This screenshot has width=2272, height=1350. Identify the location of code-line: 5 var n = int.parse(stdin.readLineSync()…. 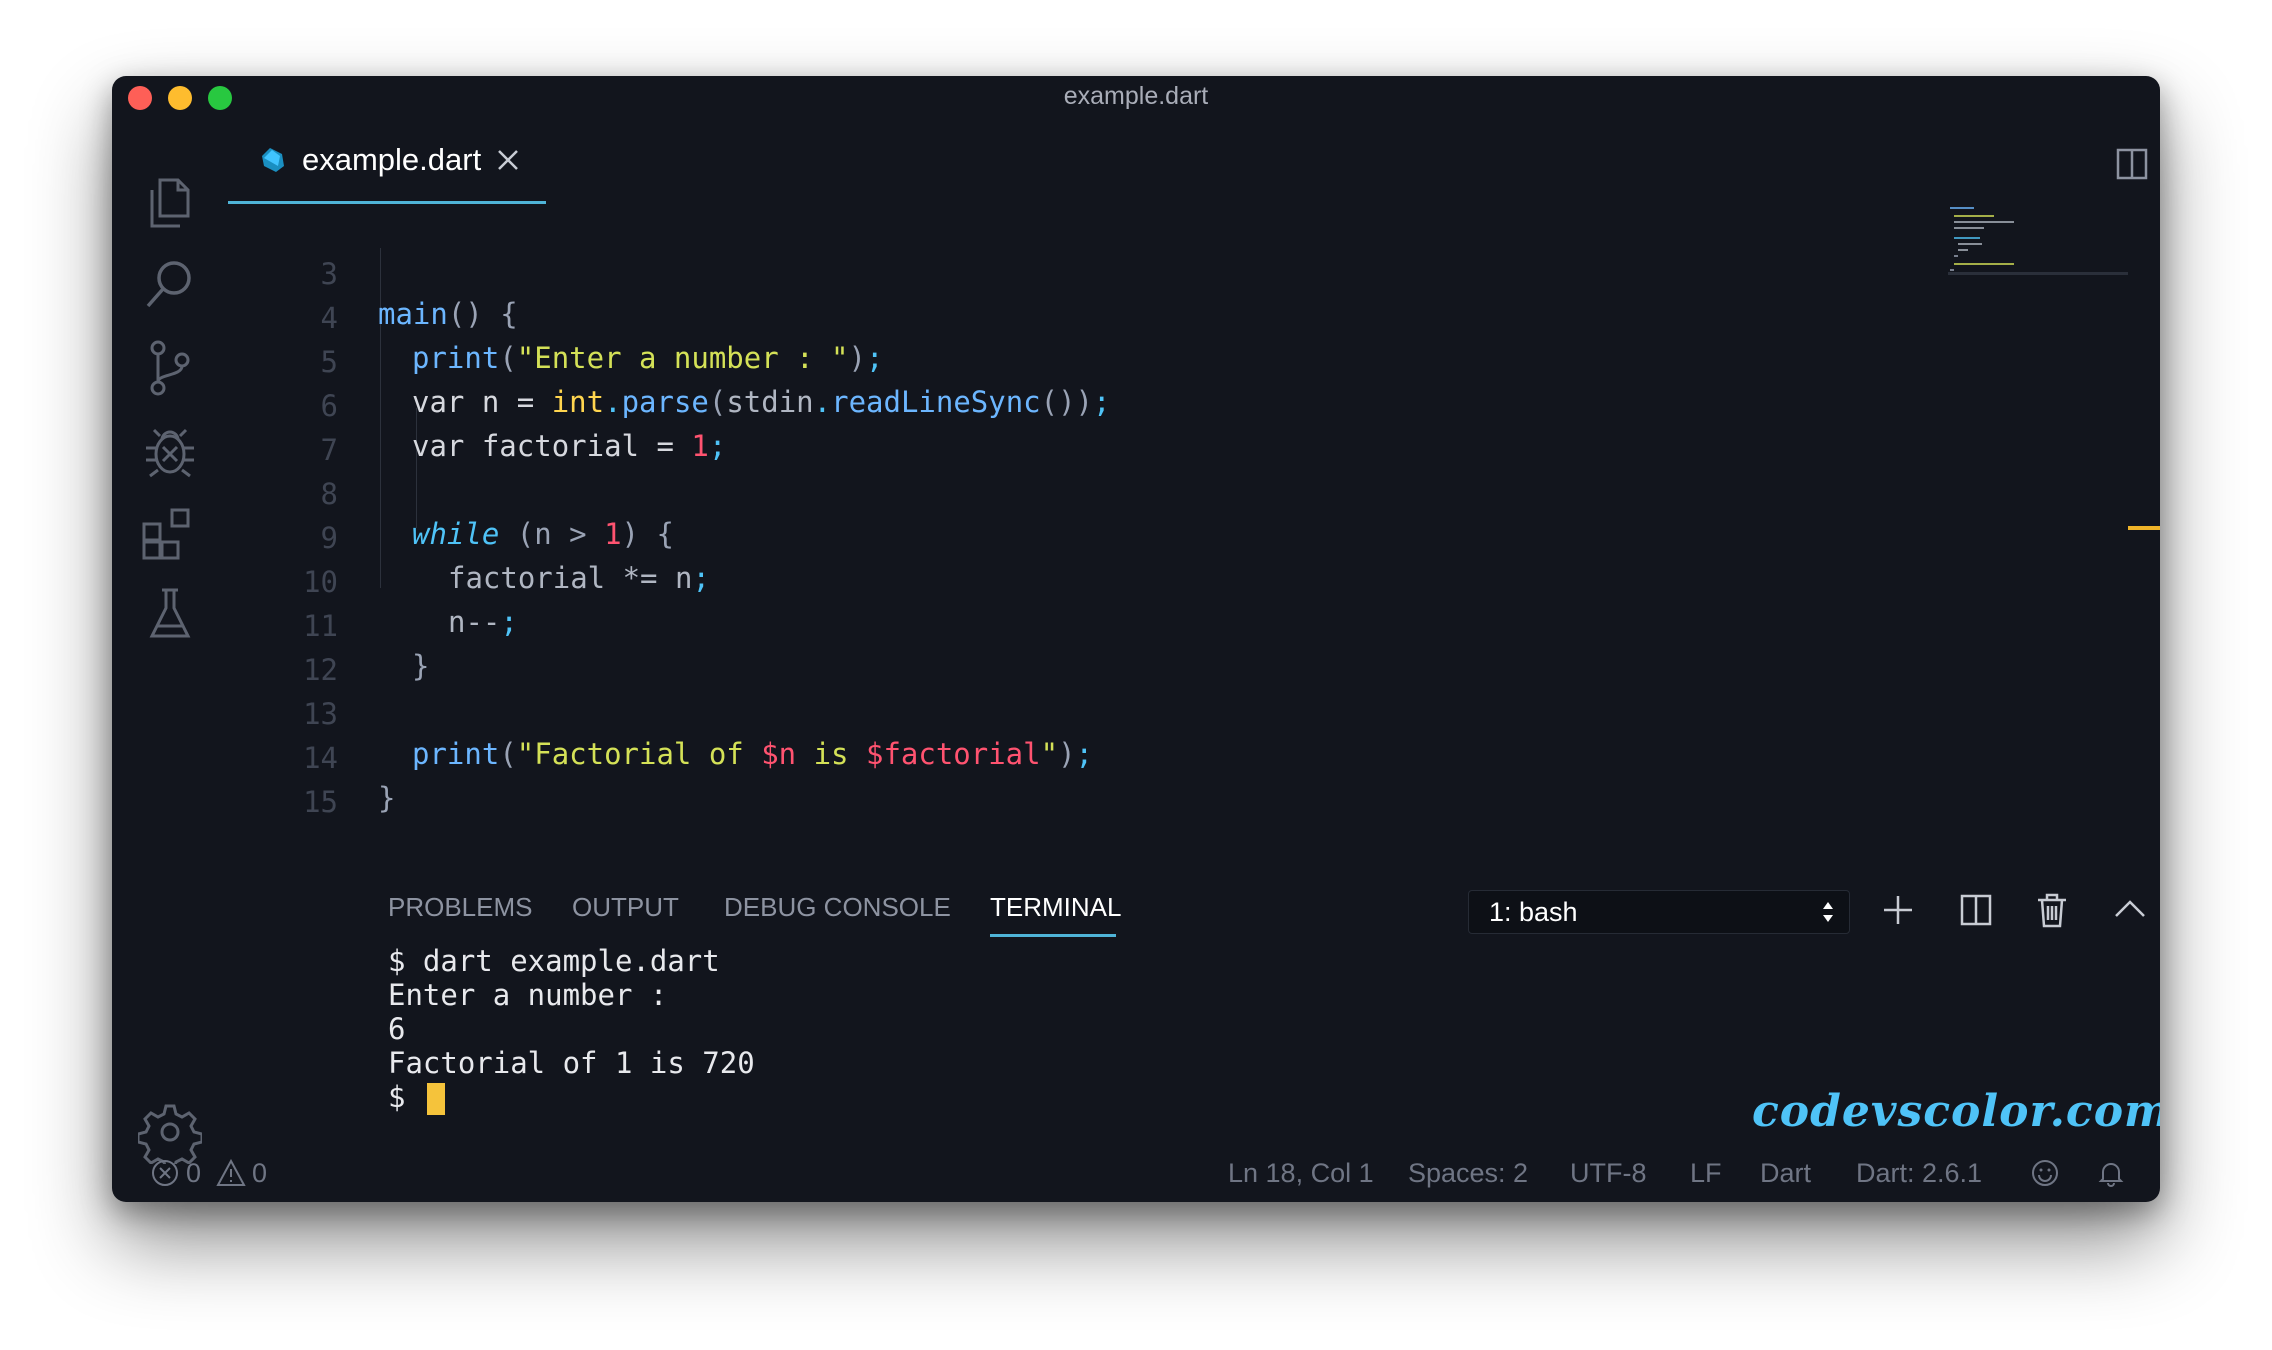
(715, 382).